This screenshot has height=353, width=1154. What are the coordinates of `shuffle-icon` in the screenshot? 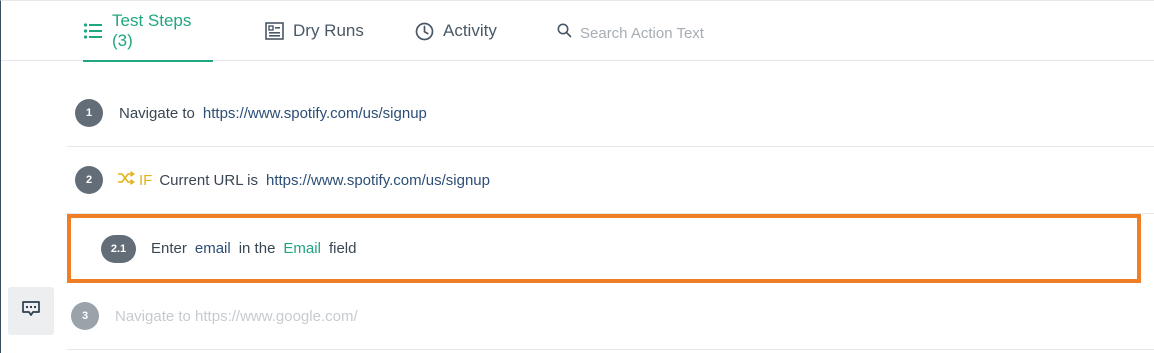 It's located at (126, 180).